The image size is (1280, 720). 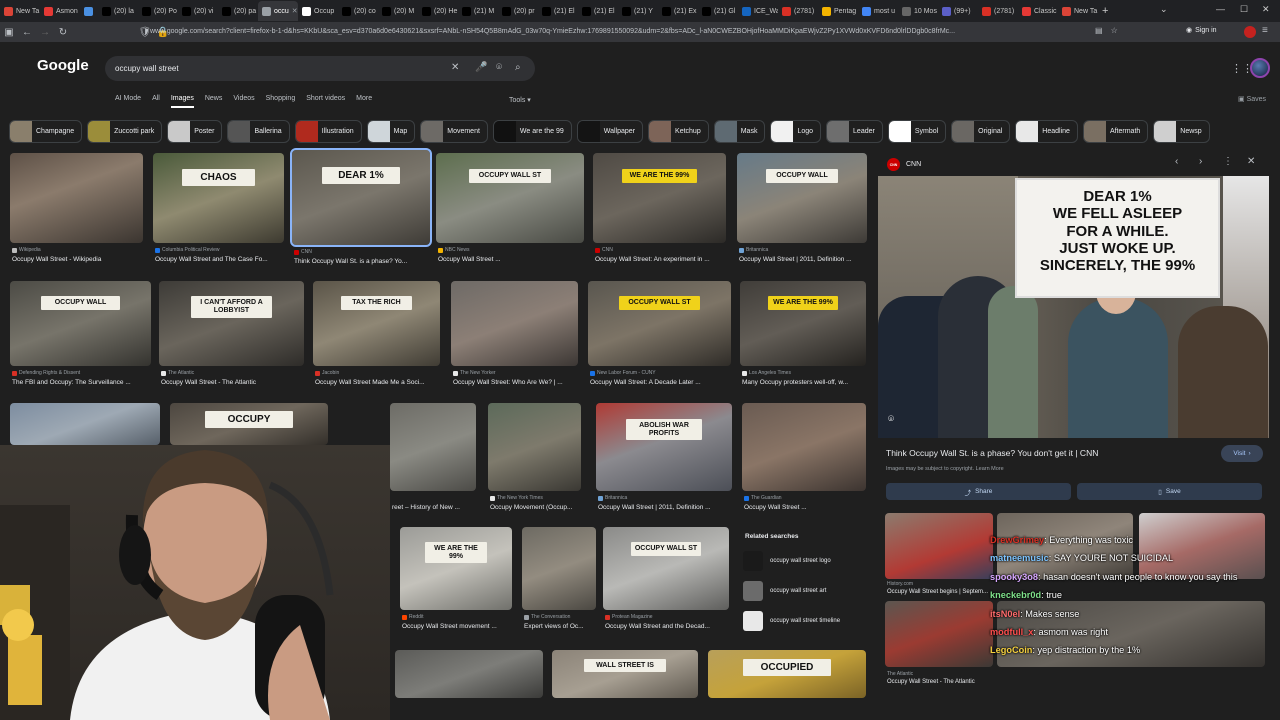 What do you see at coordinates (499, 67) in the screenshot?
I see `lens-icon: ⌾` at bounding box center [499, 67].